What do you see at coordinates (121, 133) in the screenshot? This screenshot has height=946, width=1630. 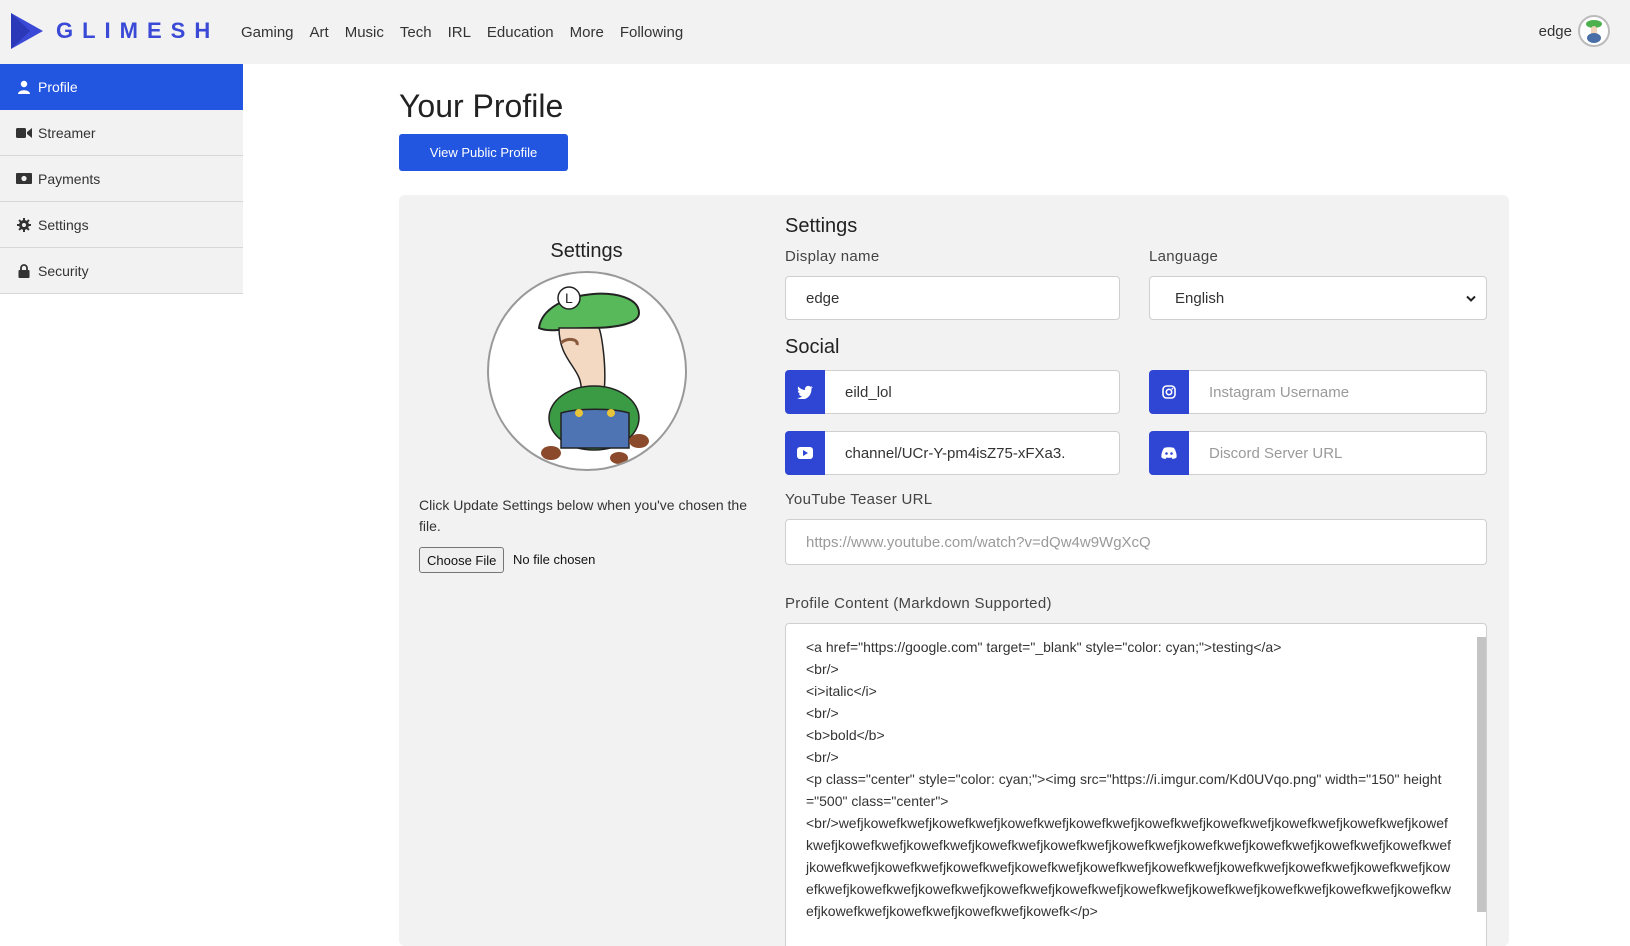 I see `sidebar-item-streamer: Streamer` at bounding box center [121, 133].